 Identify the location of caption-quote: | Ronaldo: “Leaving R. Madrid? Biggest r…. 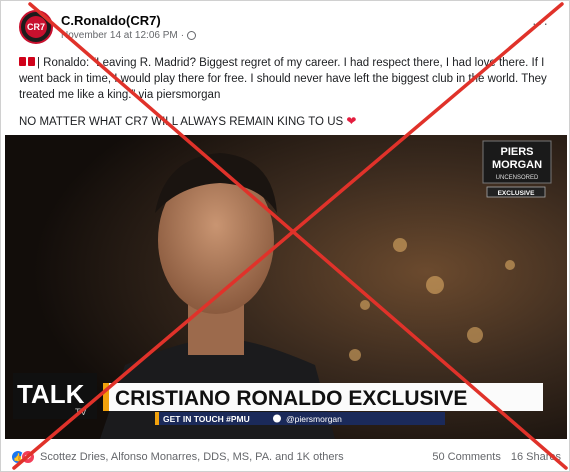
(283, 79).